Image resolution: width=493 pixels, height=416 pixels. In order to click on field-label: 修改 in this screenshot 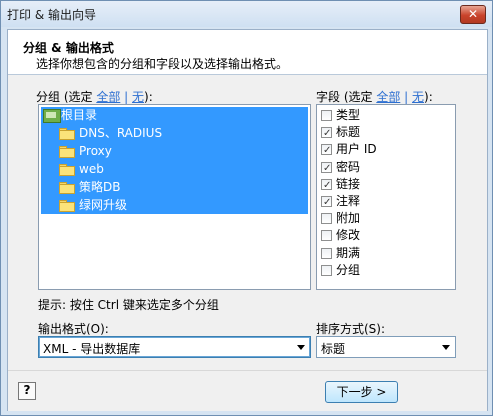, I will do `click(348, 235)`.